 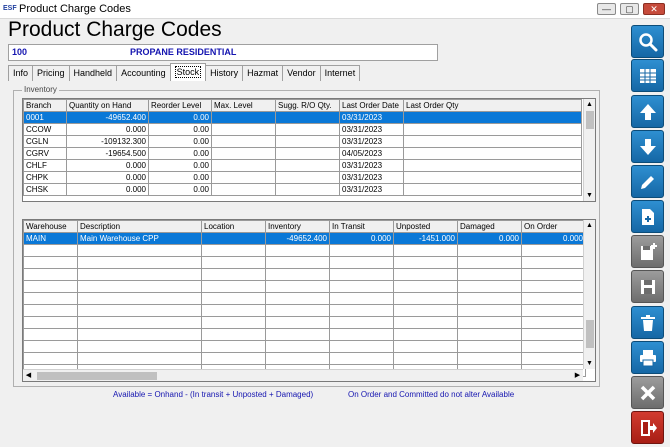 I want to click on tab-history: History, so click(x=224, y=73).